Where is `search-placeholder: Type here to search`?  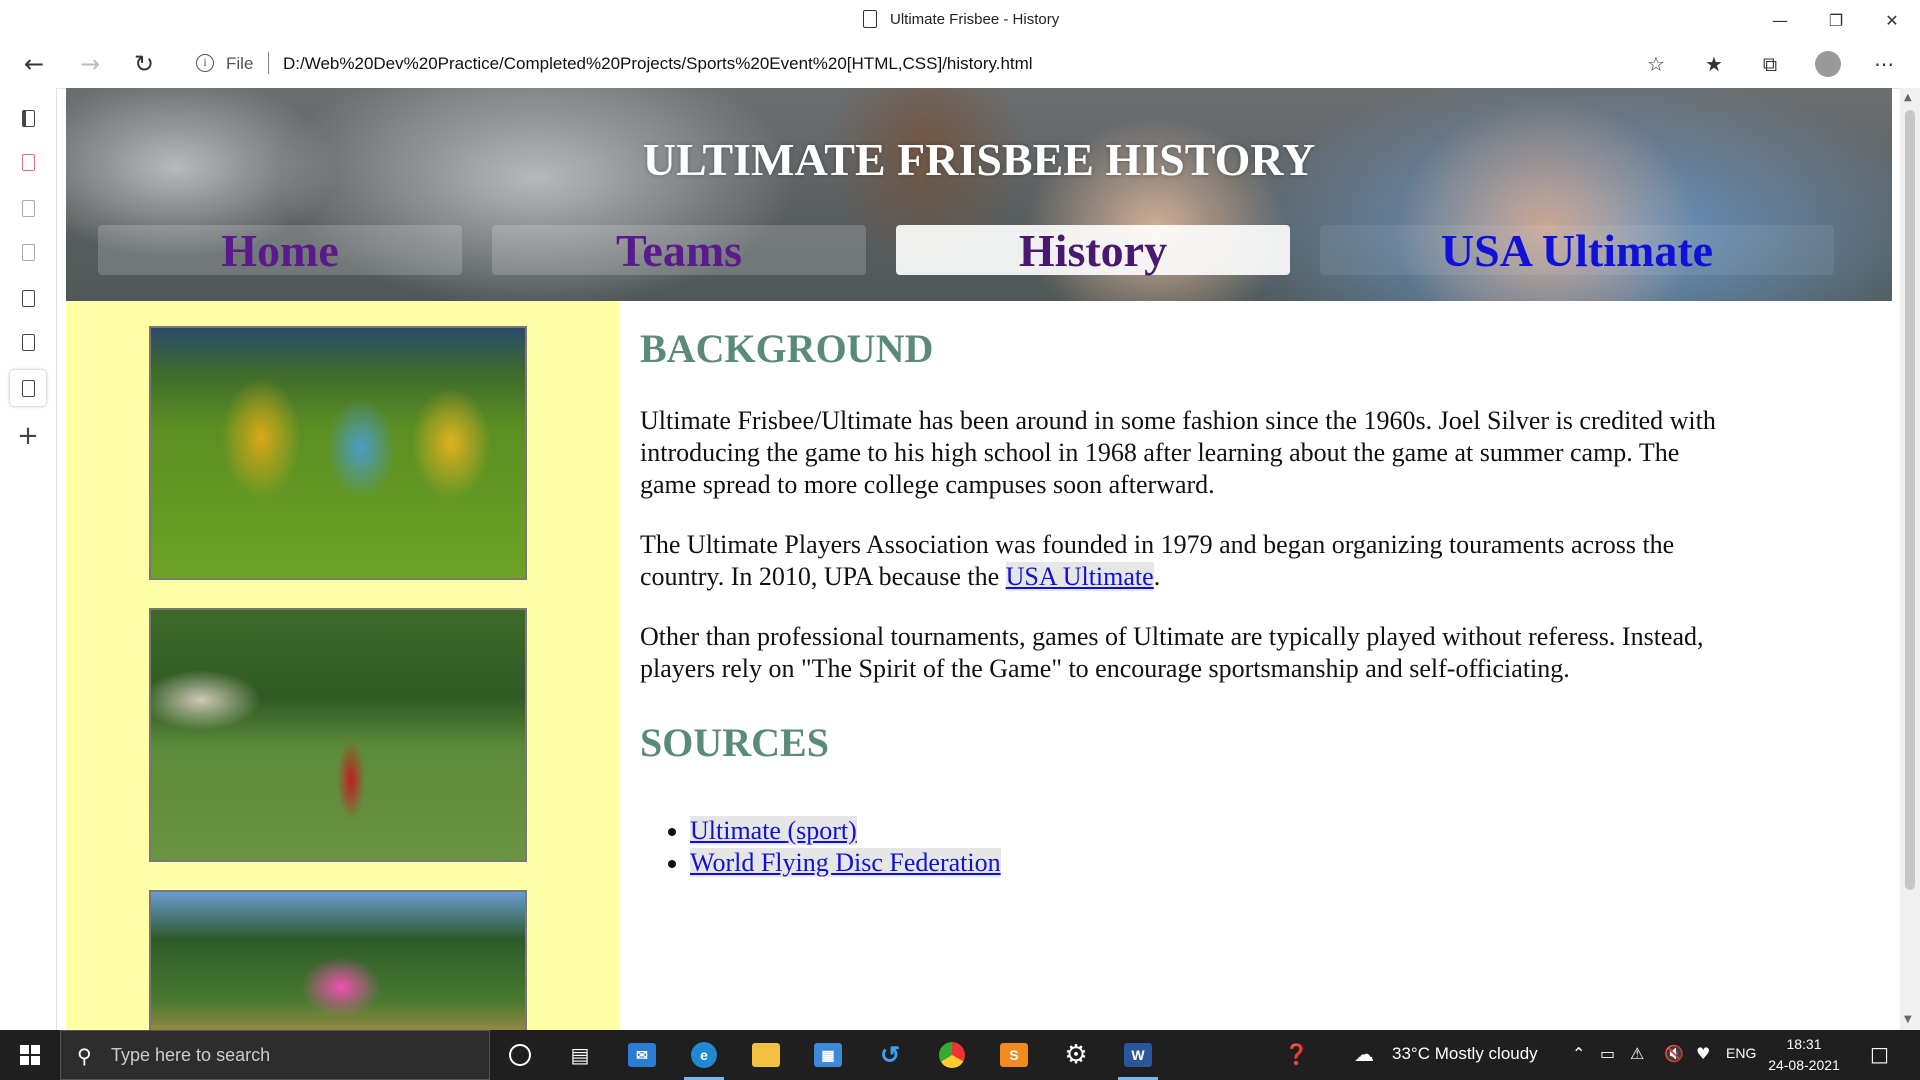
search-placeholder: Type here to search is located at coordinates (191, 1055).